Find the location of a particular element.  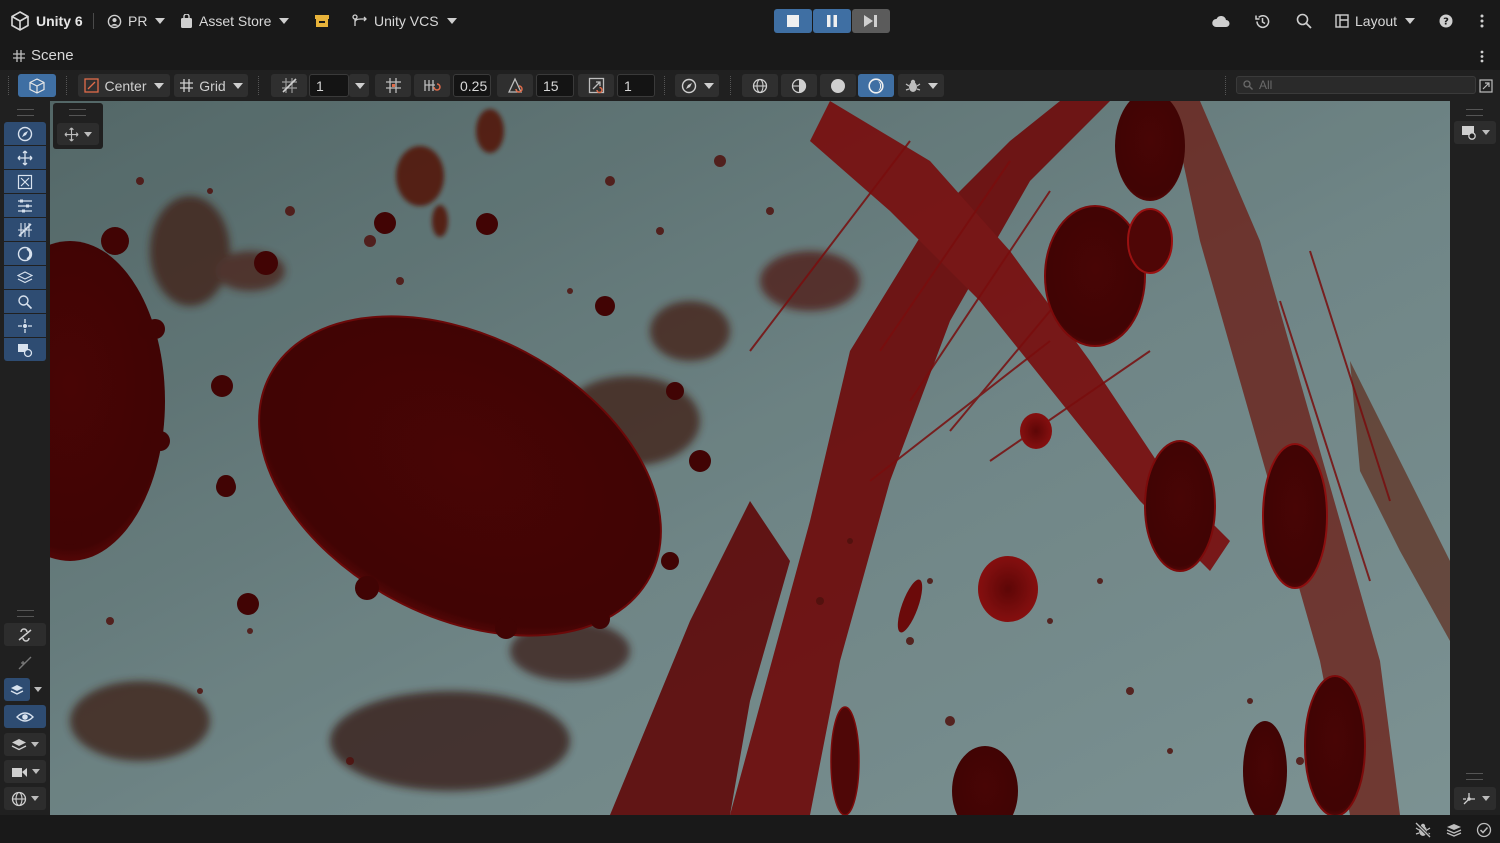

debug-dropdown is located at coordinates (921, 85).